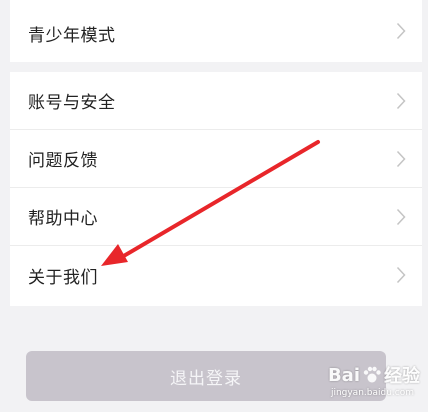 The image size is (428, 412). Describe the element at coordinates (216, 101) in the screenshot. I see `settings-item-account-security: 账号与安全` at that location.